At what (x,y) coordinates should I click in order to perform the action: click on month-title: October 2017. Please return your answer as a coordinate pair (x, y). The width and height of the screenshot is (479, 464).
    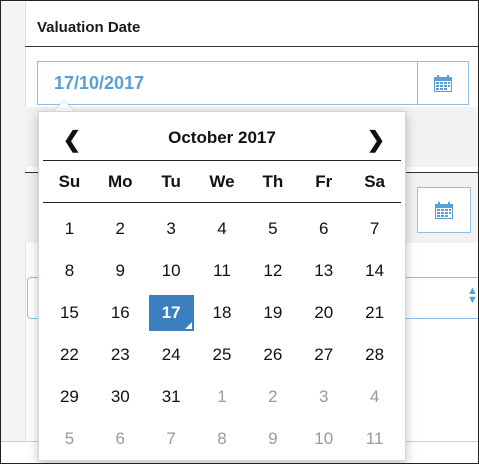
    Looking at the image, I should click on (222, 138).